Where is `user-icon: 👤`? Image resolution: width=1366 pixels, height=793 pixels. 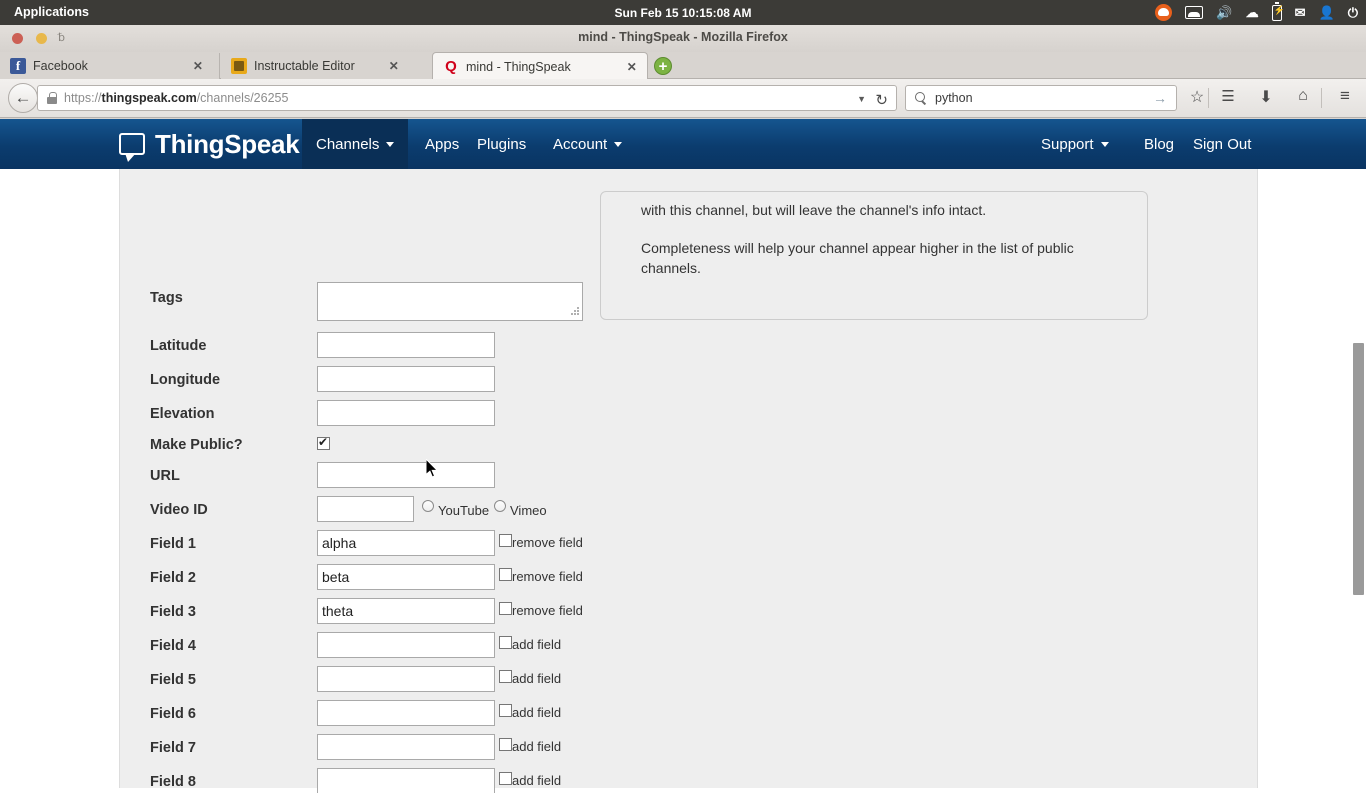 user-icon: 👤 is located at coordinates (1327, 12).